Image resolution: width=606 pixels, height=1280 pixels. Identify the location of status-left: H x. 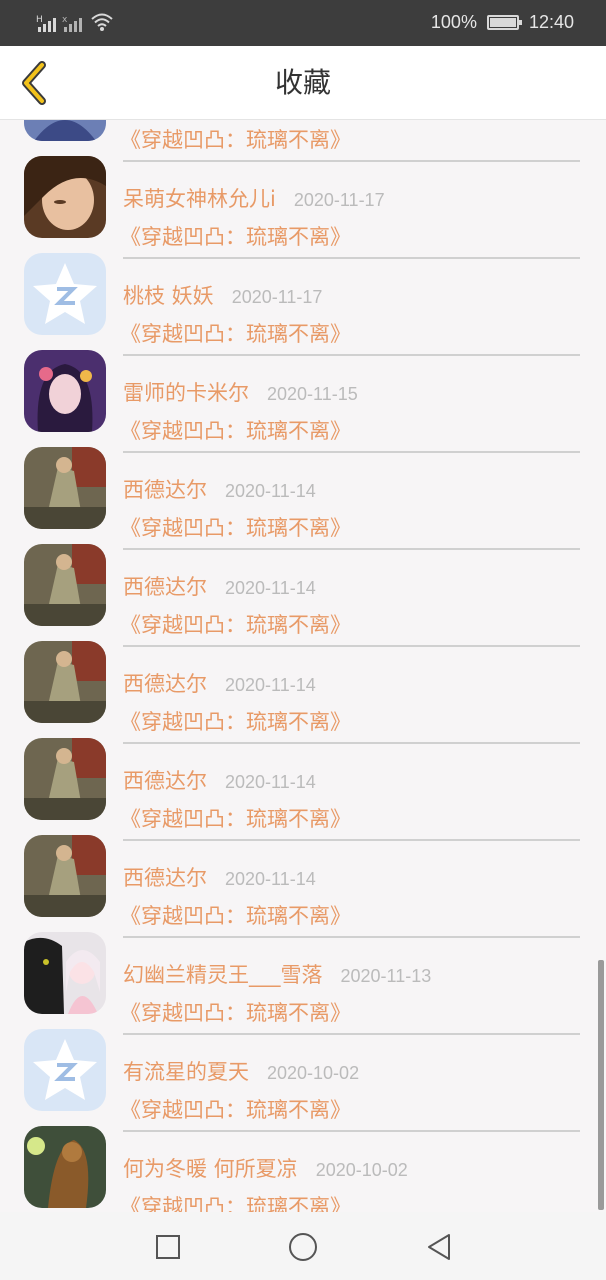
(75, 22).